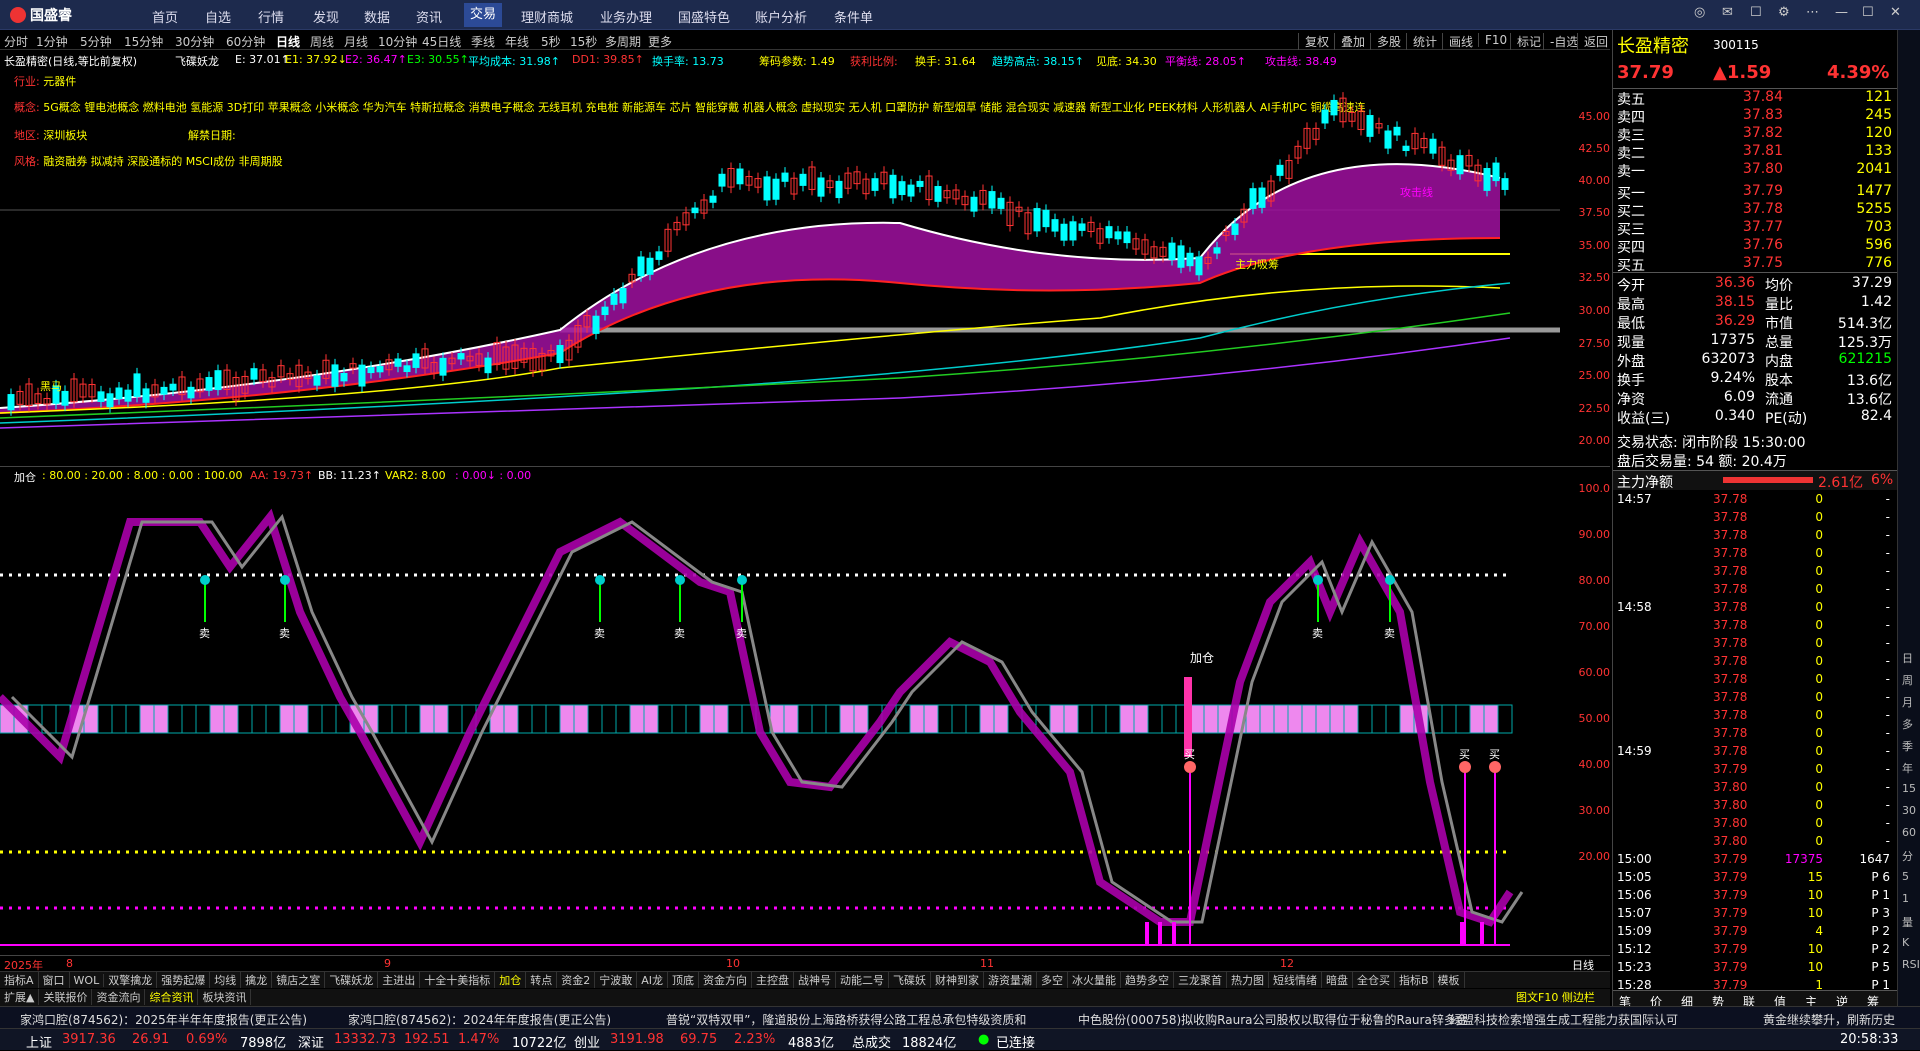  Describe the element at coordinates (397, 41) in the screenshot. I see `period-9: 10分钟` at that location.